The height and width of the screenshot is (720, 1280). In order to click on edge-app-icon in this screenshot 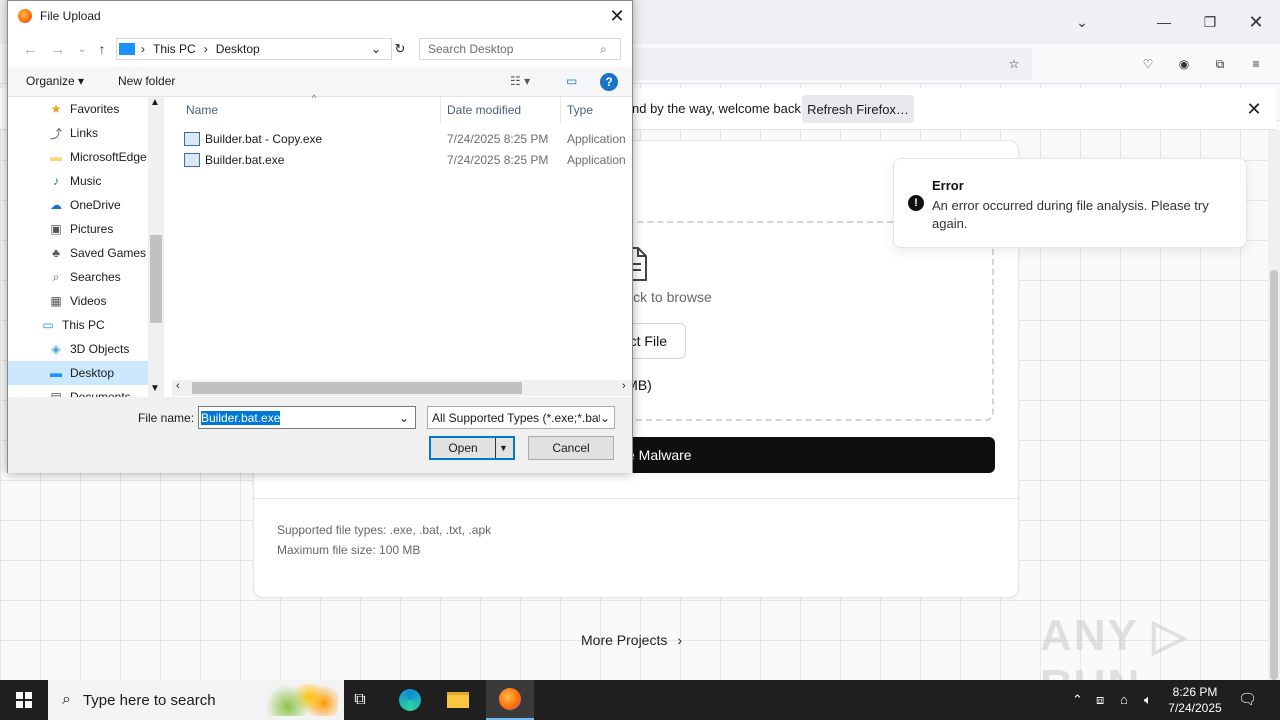, I will do `click(410, 700)`.